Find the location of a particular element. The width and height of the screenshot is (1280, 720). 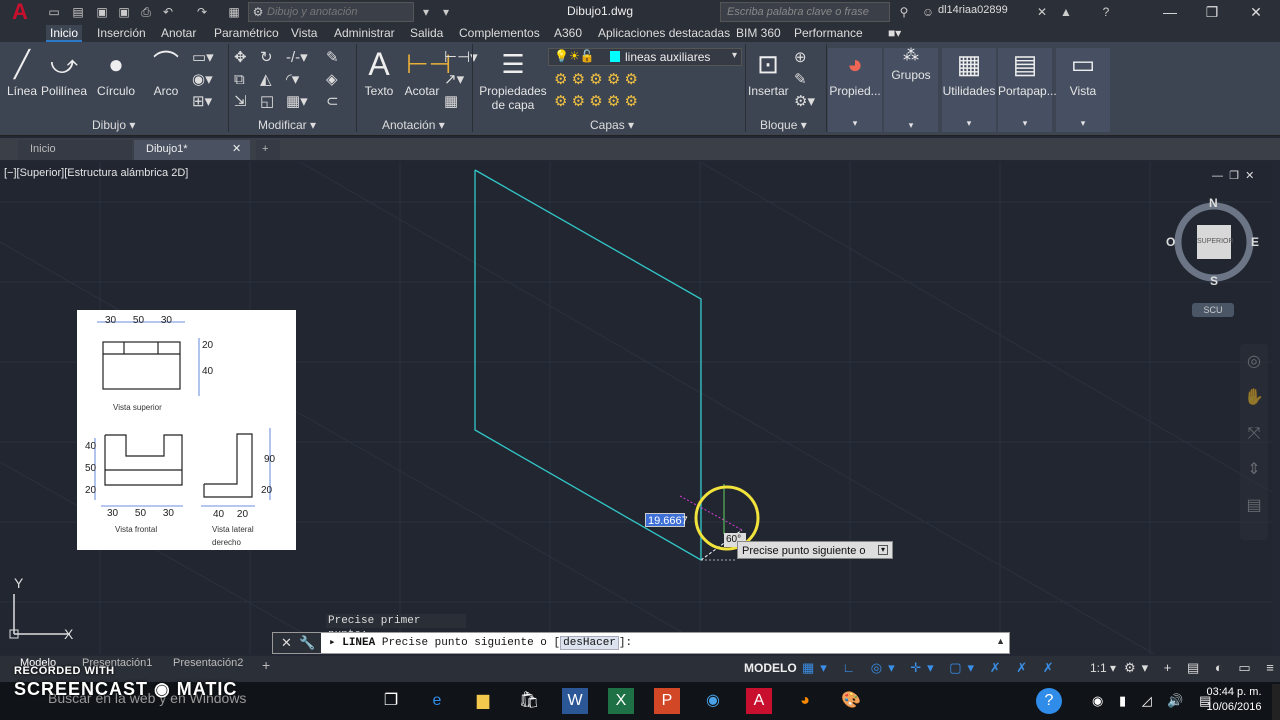

line-button: ╱ Línea is located at coordinates (22, 73).